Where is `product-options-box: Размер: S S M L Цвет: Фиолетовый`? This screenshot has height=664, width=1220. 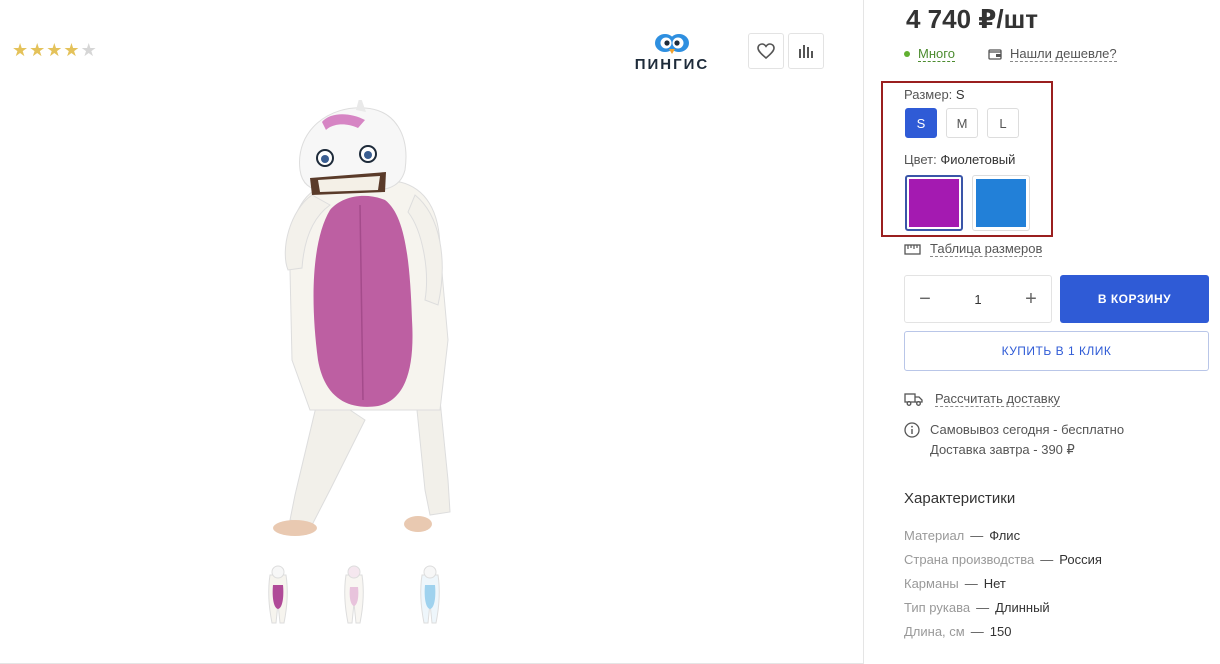 product-options-box: Размер: S S M L Цвет: Фиолетовый is located at coordinates (967, 159).